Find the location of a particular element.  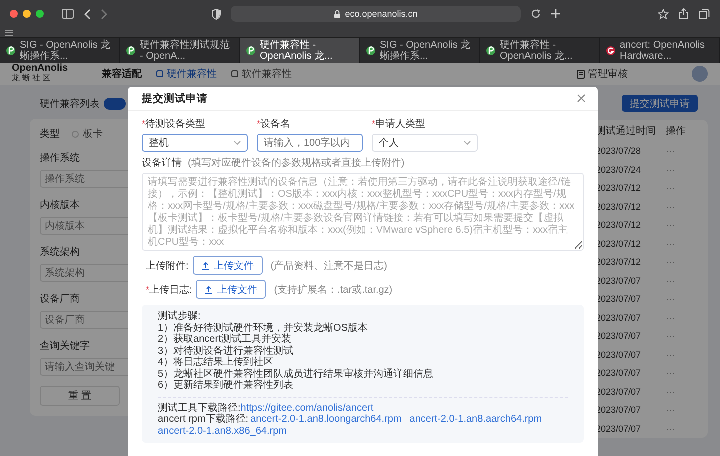

step-text: 5）龙蜥社区硬件兼容性团队成员进行结果审核并沟通详细信息 is located at coordinates (296, 374).